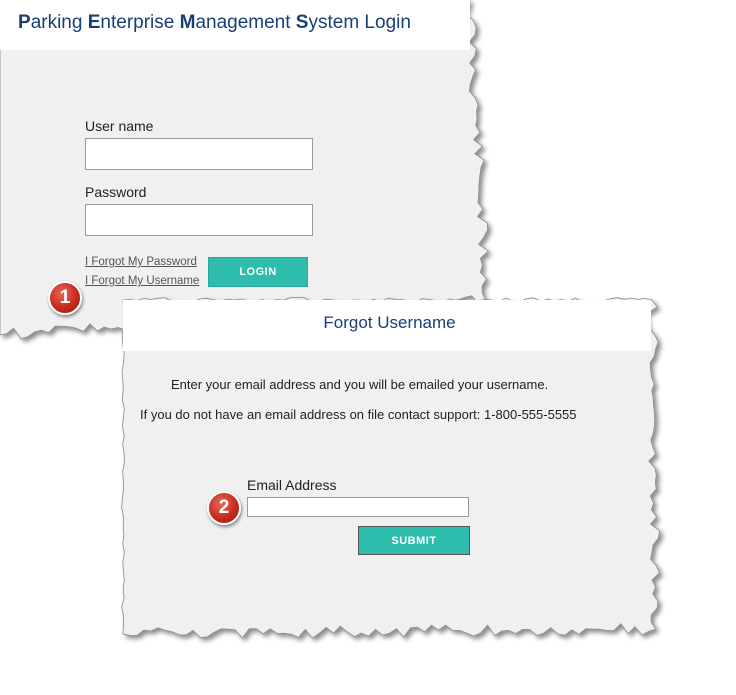  What do you see at coordinates (199, 154) in the screenshot?
I see `username-input` at bounding box center [199, 154].